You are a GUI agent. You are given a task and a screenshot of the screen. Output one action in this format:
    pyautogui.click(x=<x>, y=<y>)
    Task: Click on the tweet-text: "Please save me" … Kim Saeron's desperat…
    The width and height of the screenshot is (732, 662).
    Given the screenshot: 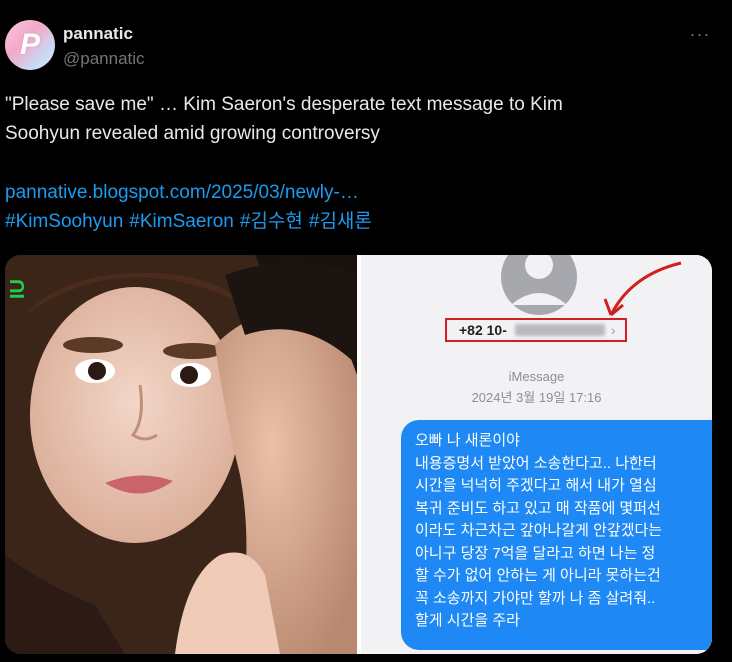 What is the action you would take?
    pyautogui.click(x=284, y=119)
    